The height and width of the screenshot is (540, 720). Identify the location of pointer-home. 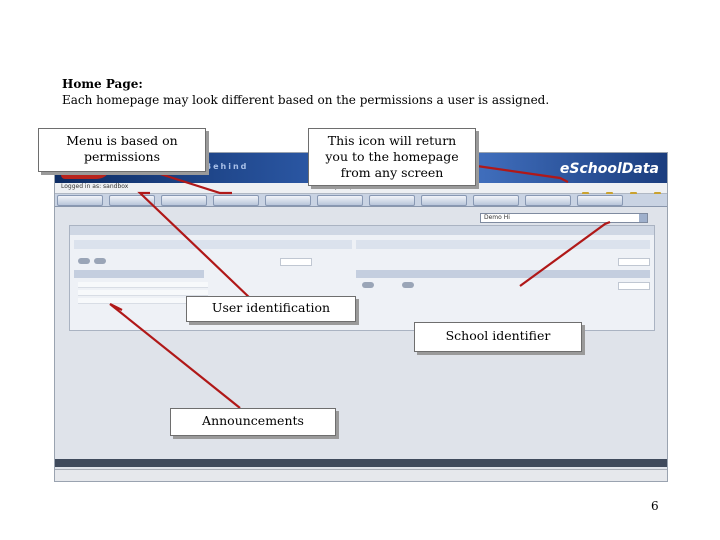
(519, 173).